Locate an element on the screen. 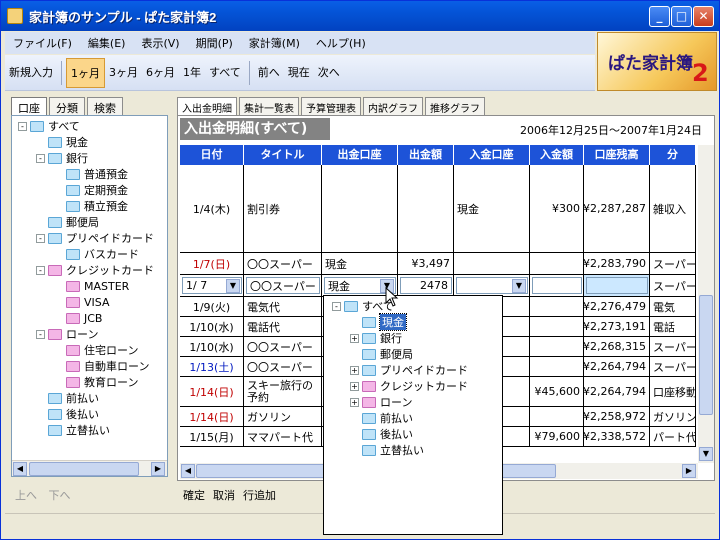 This screenshot has width=720, height=540. menu-book: 家計簿(M) is located at coordinates (274, 43).